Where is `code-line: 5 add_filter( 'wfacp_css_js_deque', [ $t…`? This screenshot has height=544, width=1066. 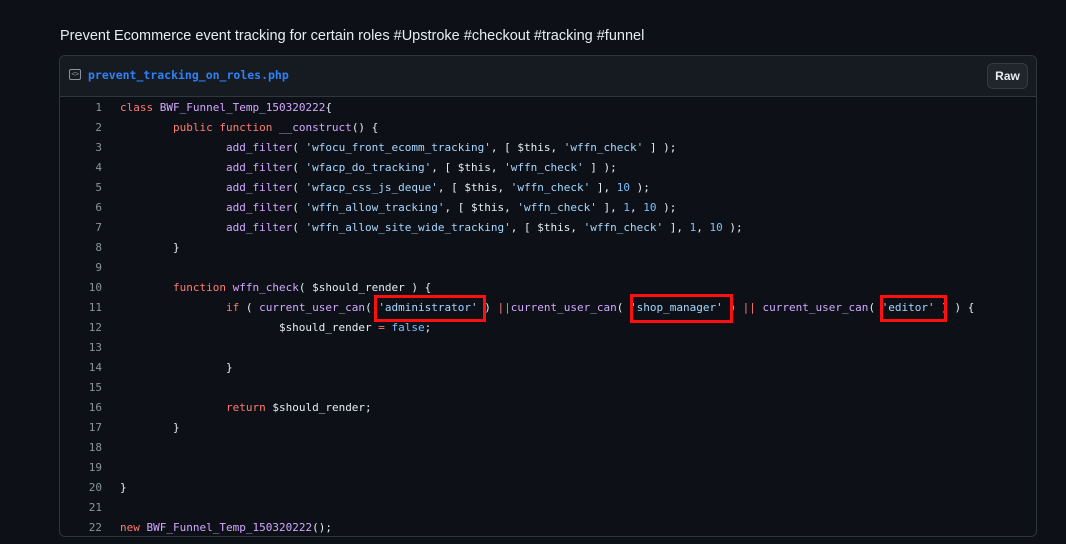
code-line: 5 add_filter( 'wfacp_css_js_deque', [ $t… is located at coordinates (548, 188).